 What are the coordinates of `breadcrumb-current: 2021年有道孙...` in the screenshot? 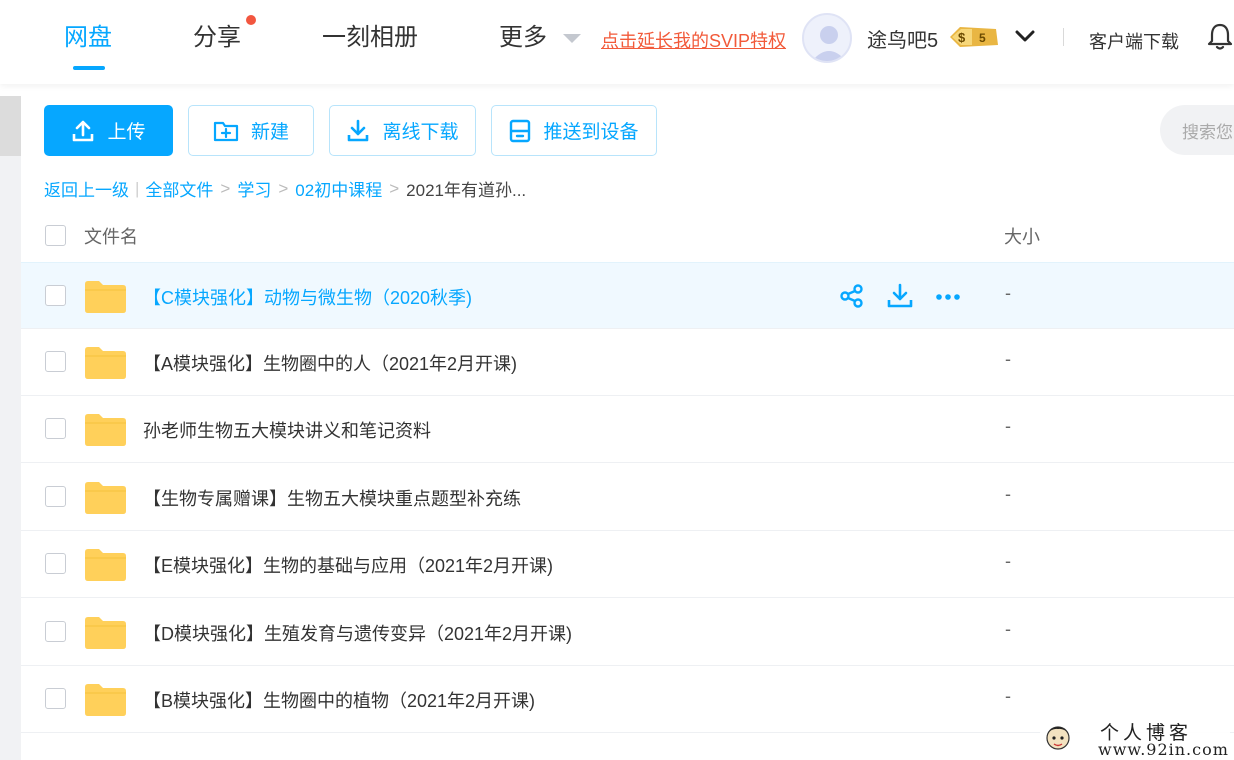 It's located at (466, 190).